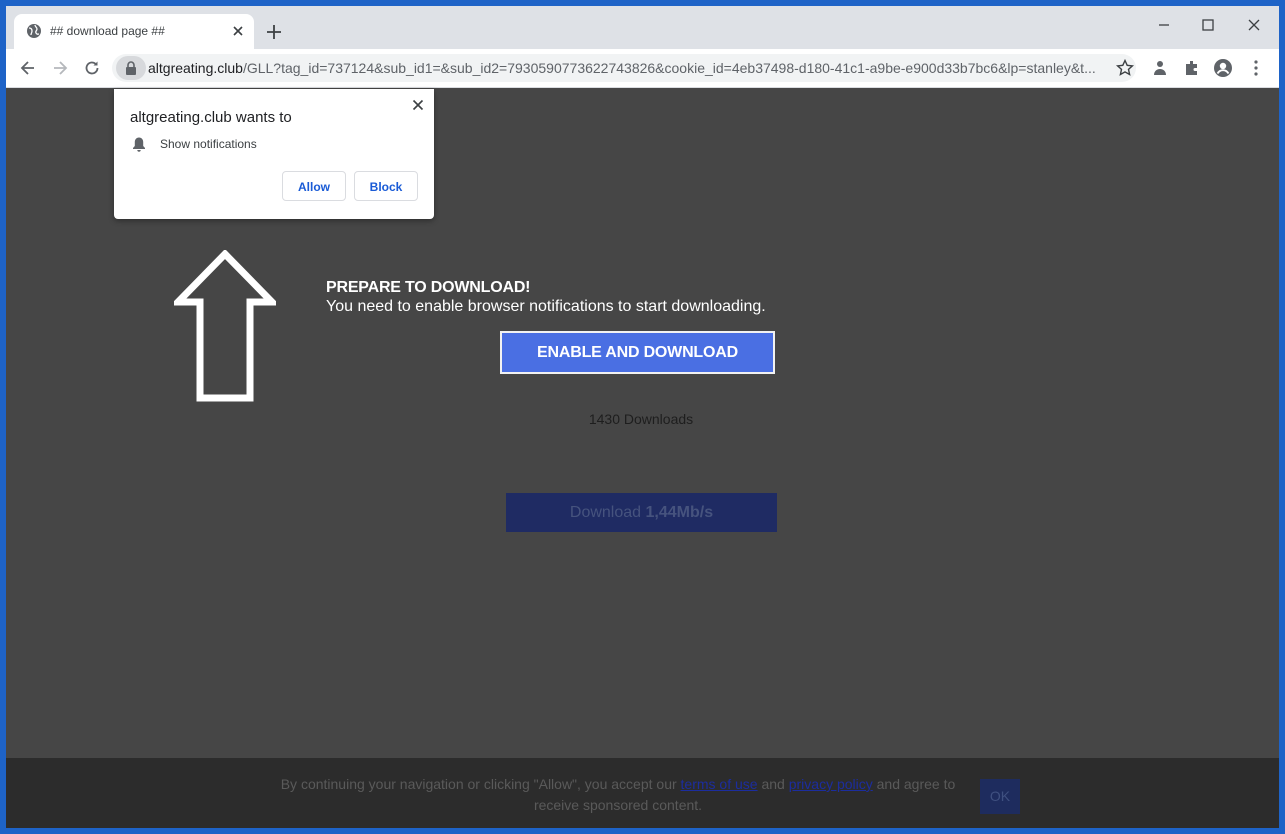 This screenshot has height=834, width=1285. Describe the element at coordinates (34, 31) in the screenshot. I see `globe-icon` at that location.